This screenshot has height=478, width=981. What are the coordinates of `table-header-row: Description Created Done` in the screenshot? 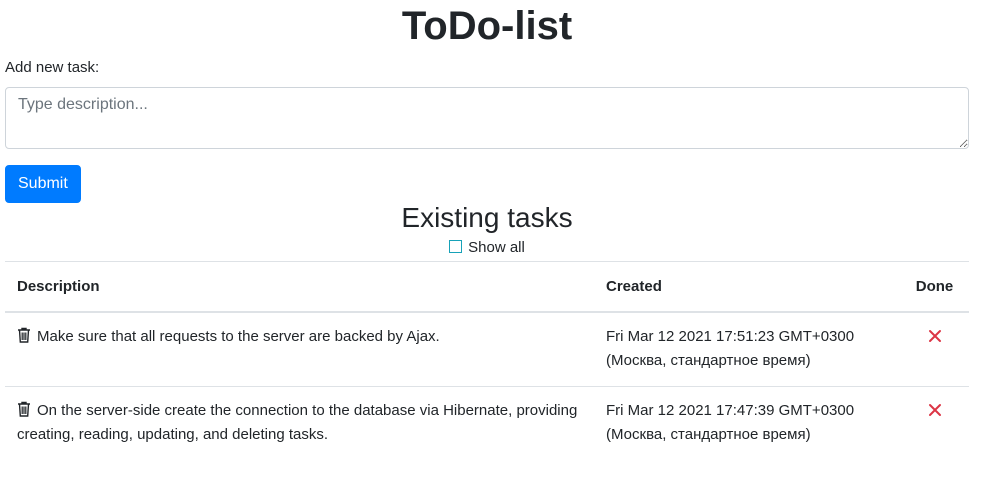 It's located at (487, 287).